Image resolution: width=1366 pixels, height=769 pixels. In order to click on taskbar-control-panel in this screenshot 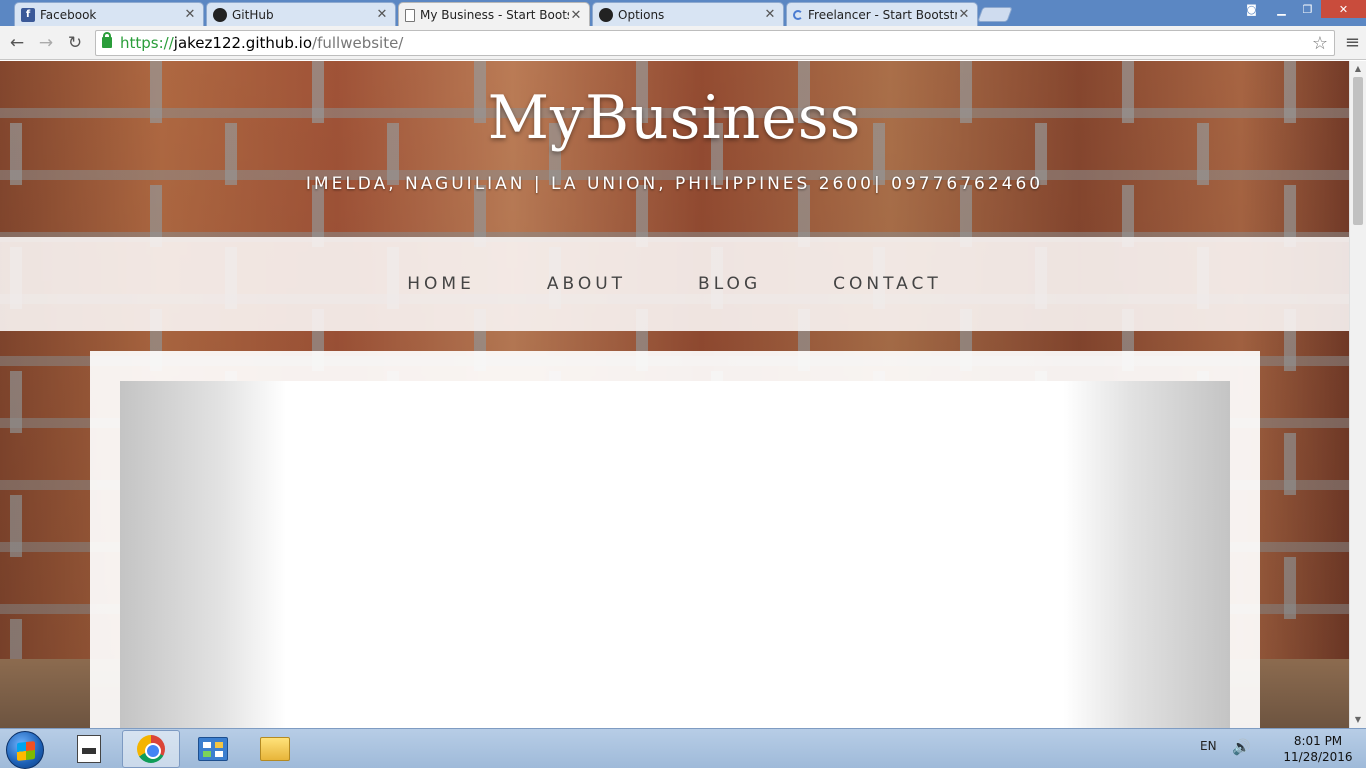, I will do `click(213, 749)`.